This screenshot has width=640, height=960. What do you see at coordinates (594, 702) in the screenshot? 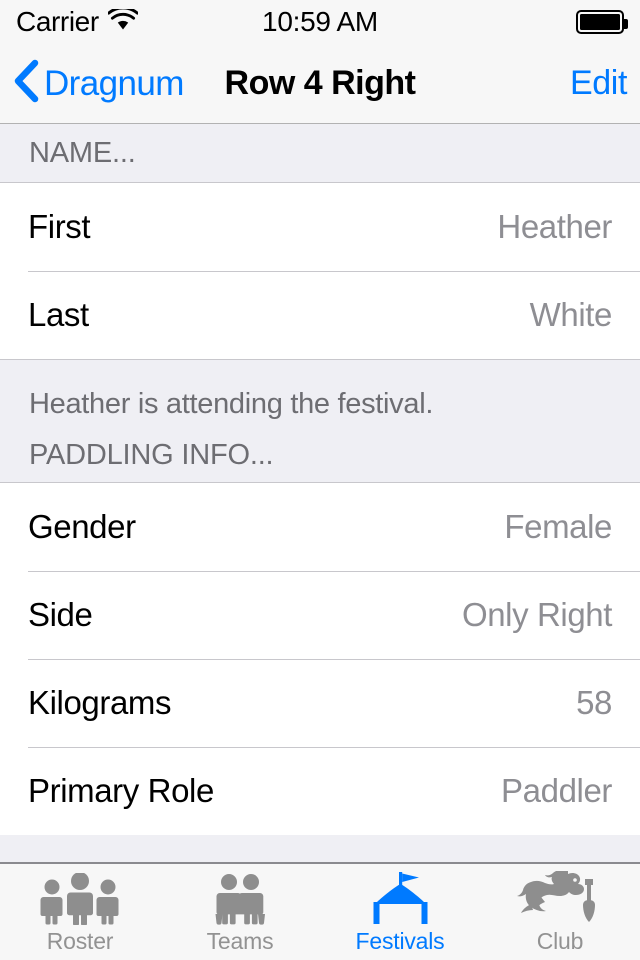
I see `cell-value: 58` at bounding box center [594, 702].